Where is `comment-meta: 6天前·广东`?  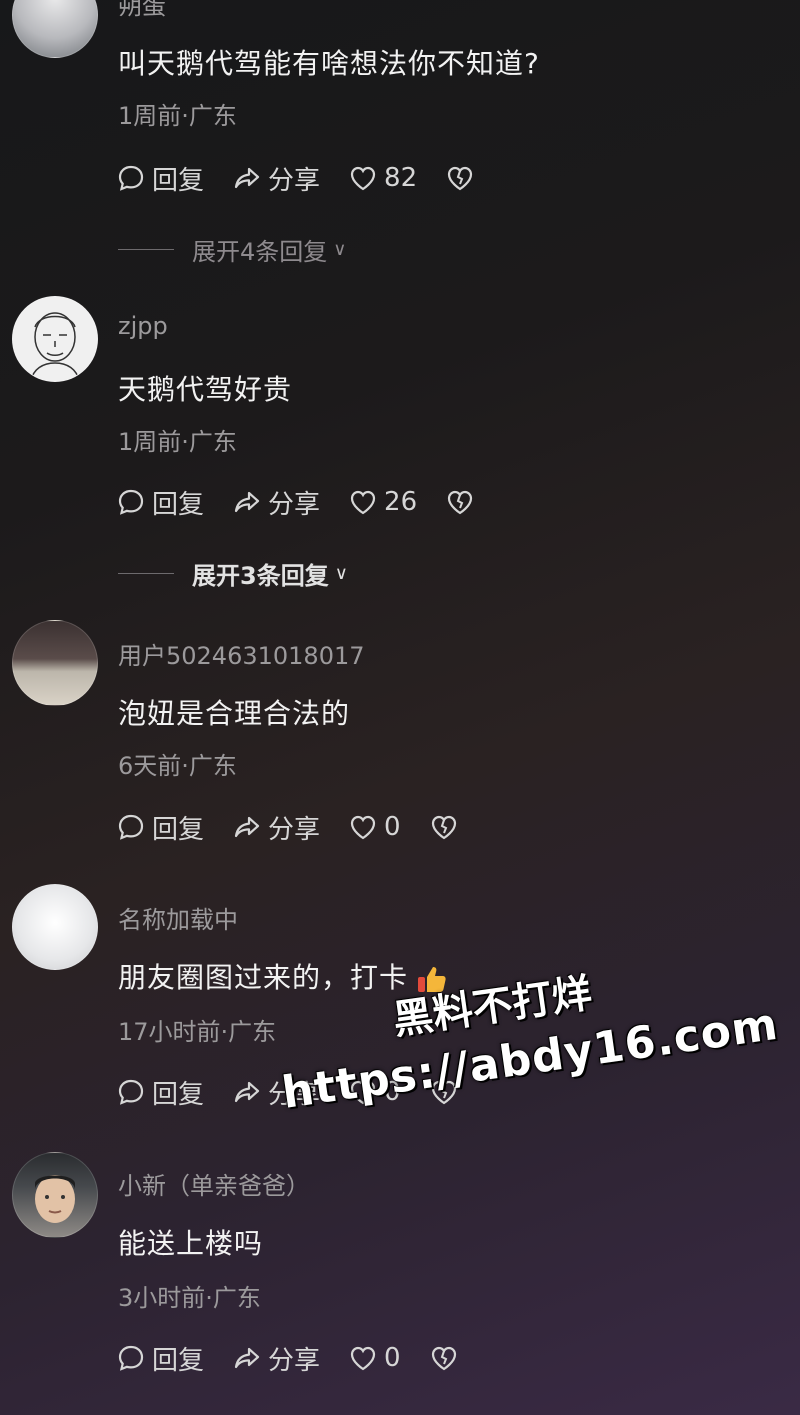 comment-meta: 6天前·广东 is located at coordinates (177, 766).